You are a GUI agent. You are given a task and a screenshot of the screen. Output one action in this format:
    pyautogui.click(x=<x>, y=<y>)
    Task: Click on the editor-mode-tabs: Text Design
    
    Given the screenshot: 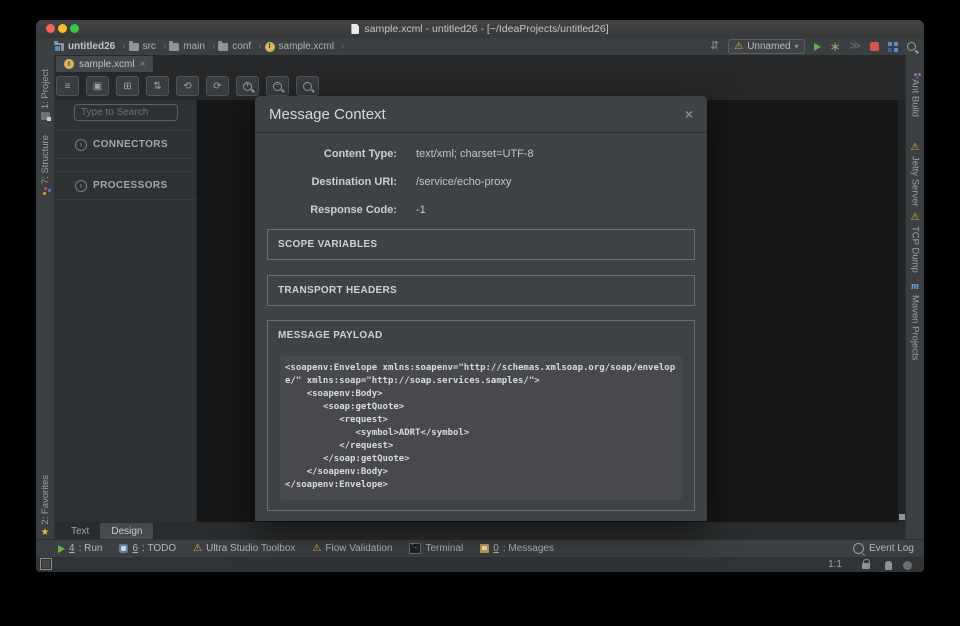 What is the action you would take?
    pyautogui.click(x=480, y=531)
    